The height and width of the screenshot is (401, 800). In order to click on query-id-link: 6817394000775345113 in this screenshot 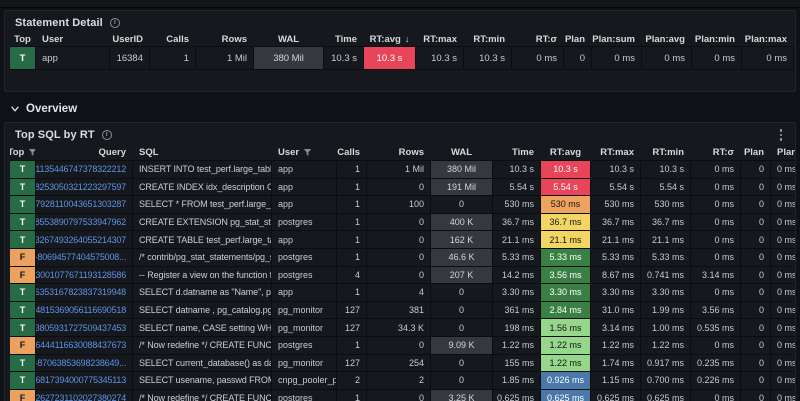, I will do `click(84, 381)`.